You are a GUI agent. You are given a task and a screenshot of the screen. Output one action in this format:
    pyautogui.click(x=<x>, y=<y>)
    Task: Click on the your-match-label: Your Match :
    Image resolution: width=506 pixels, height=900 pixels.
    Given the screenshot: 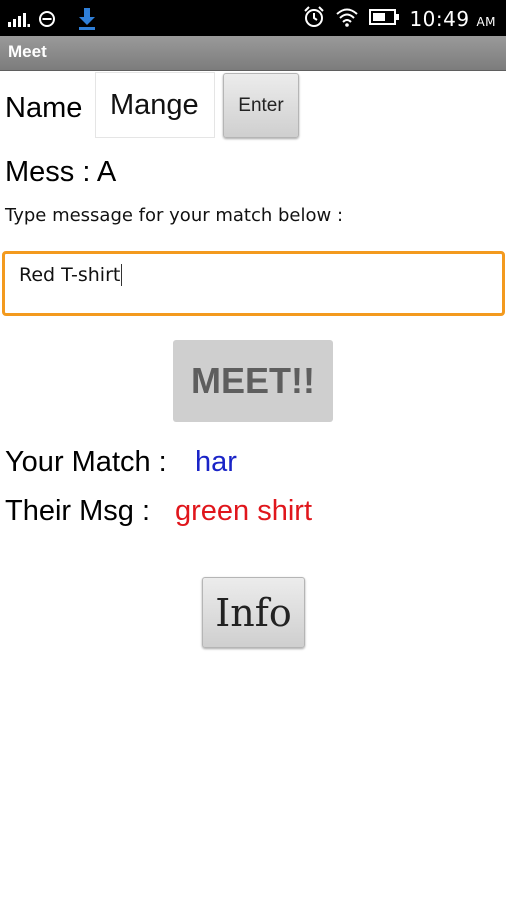 What is the action you would take?
    pyautogui.click(x=86, y=462)
    